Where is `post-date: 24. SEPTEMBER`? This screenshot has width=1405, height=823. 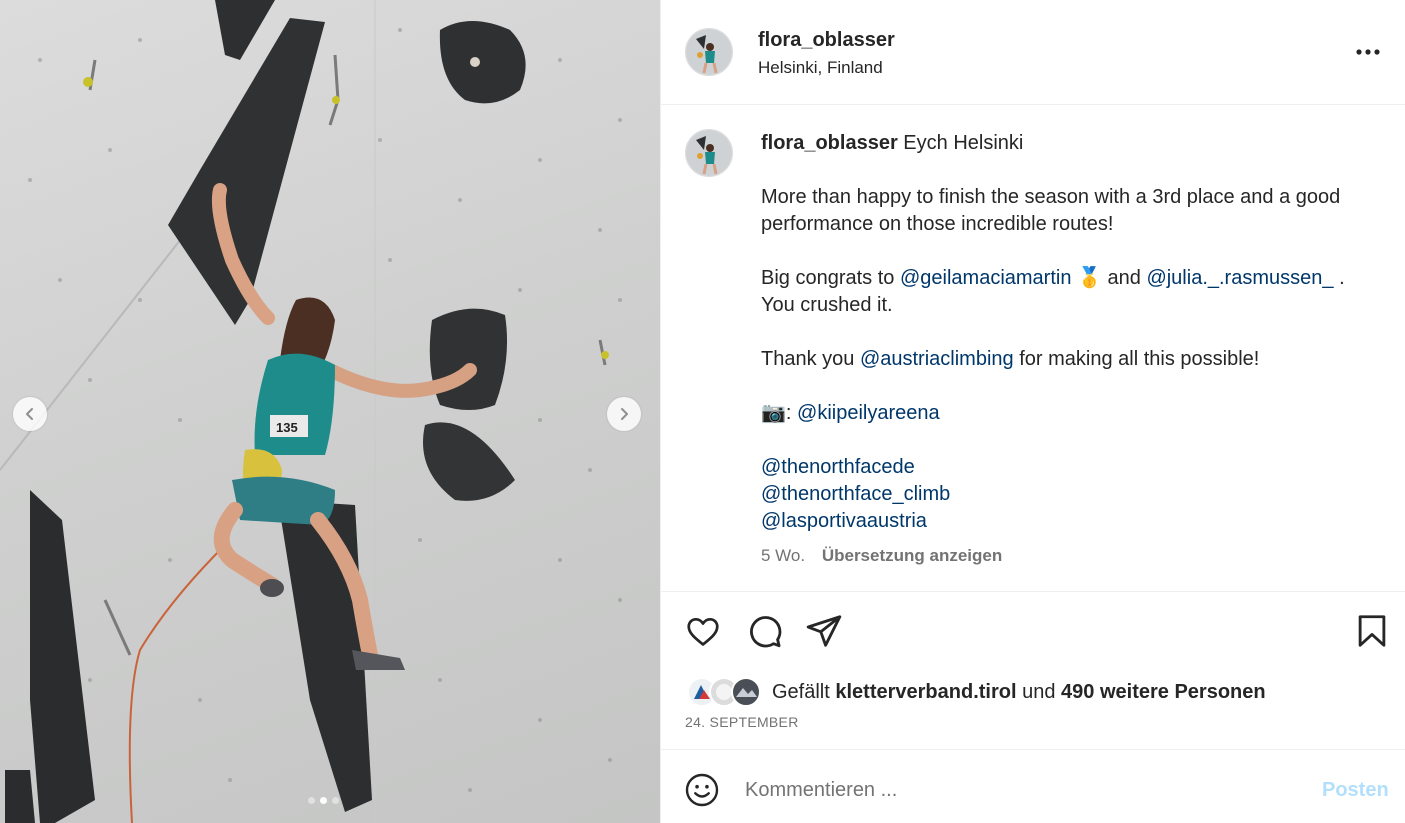 post-date: 24. SEPTEMBER is located at coordinates (742, 722).